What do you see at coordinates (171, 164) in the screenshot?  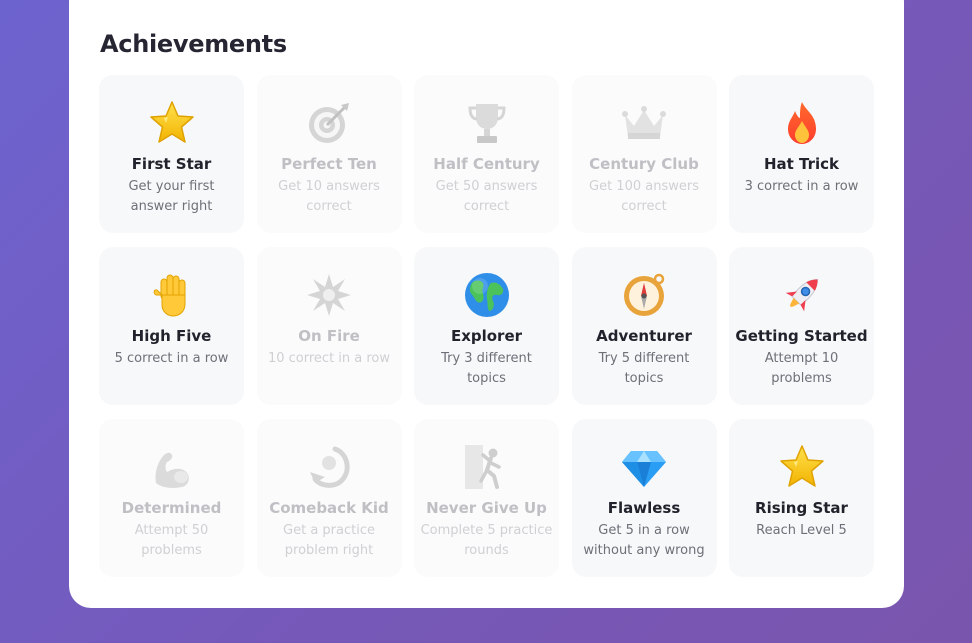 I see `achievement-name: First Star` at bounding box center [171, 164].